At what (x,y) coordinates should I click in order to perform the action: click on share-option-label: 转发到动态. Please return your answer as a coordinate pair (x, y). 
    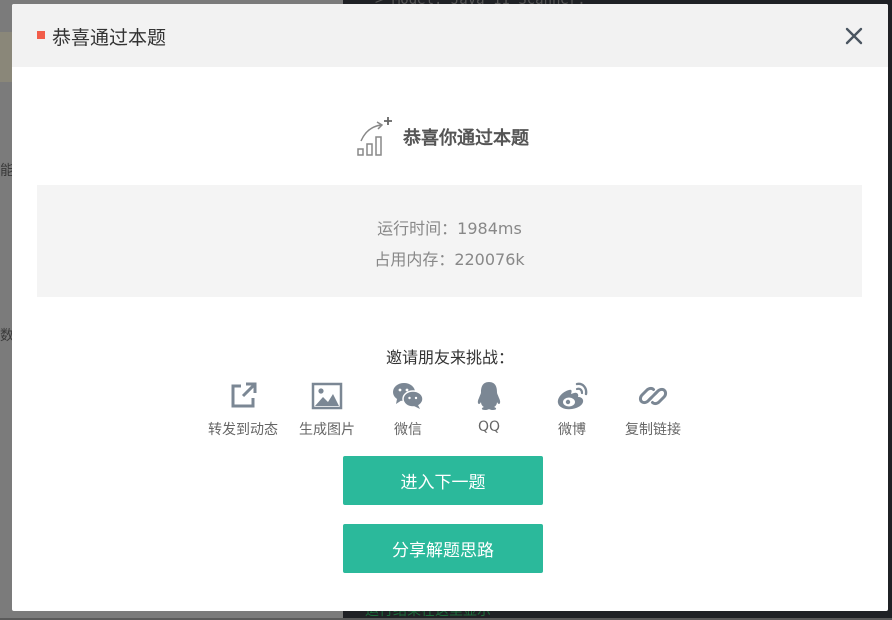
    Looking at the image, I should click on (243, 430).